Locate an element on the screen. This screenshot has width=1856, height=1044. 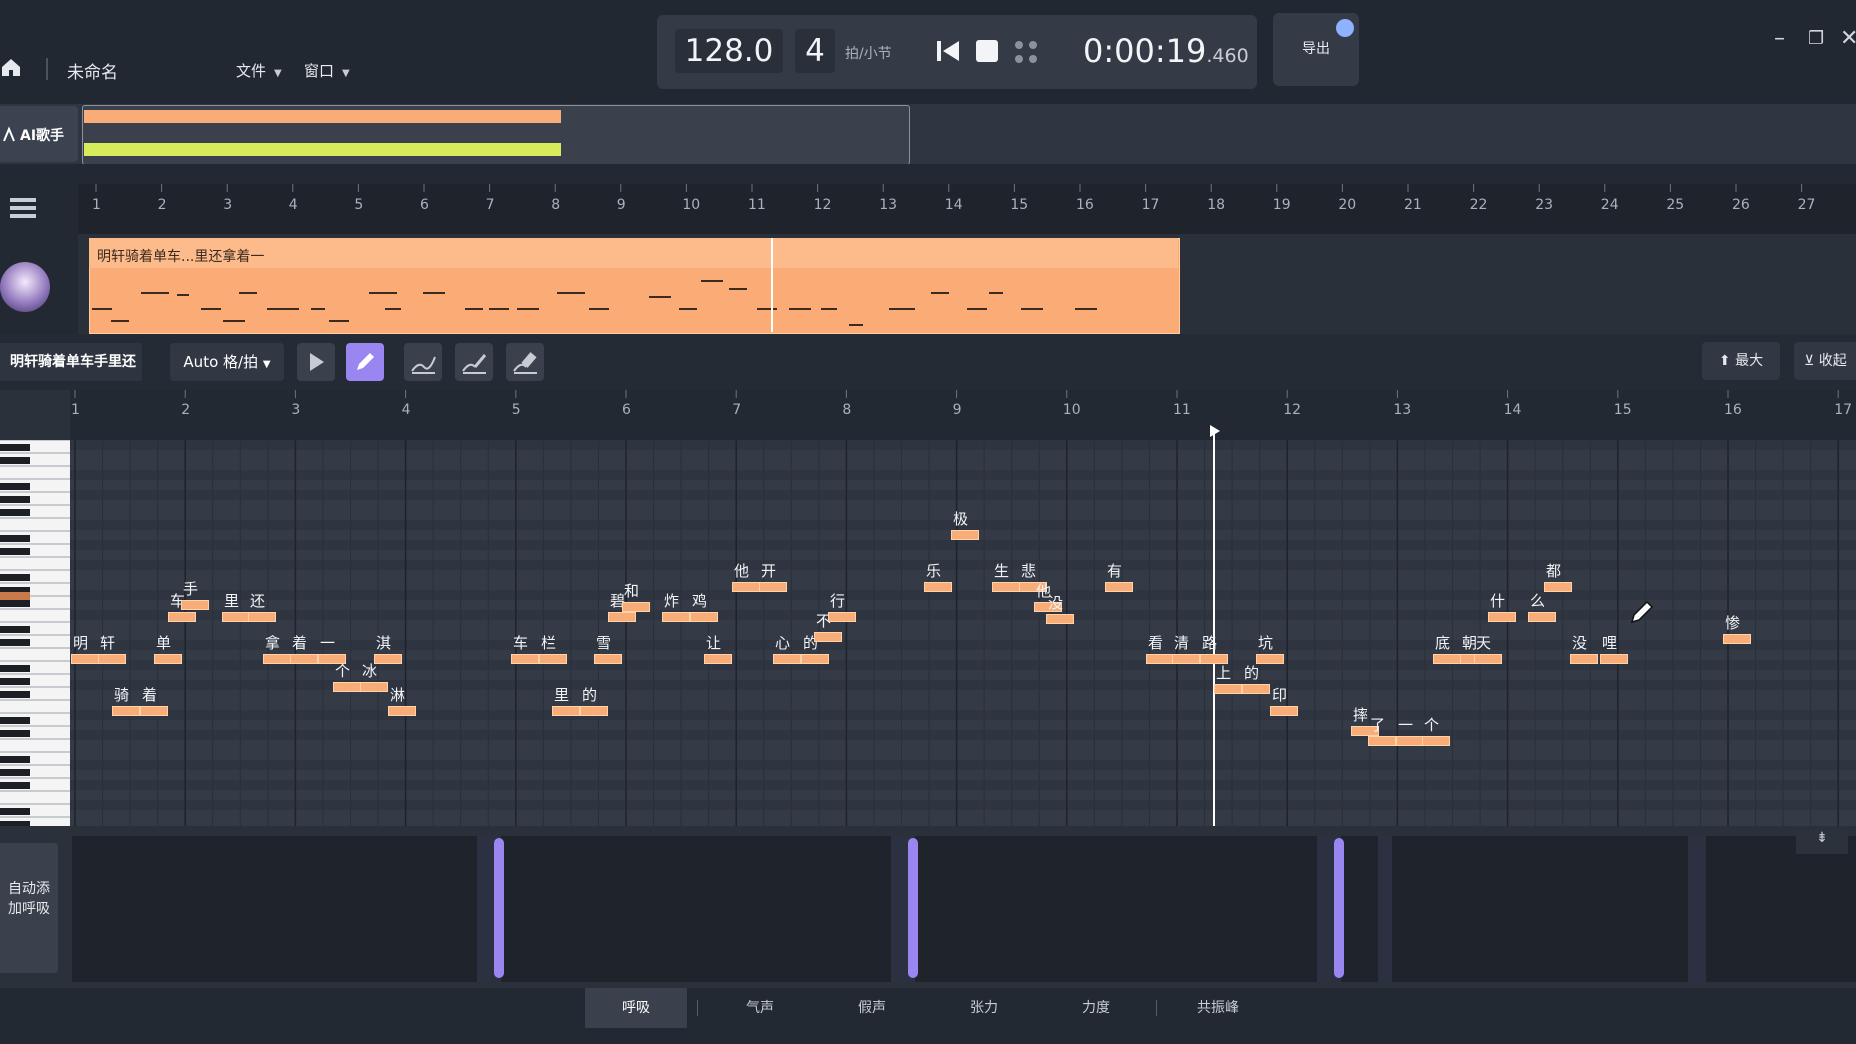
pitch-erase-tool-button is located at coordinates (525, 362).